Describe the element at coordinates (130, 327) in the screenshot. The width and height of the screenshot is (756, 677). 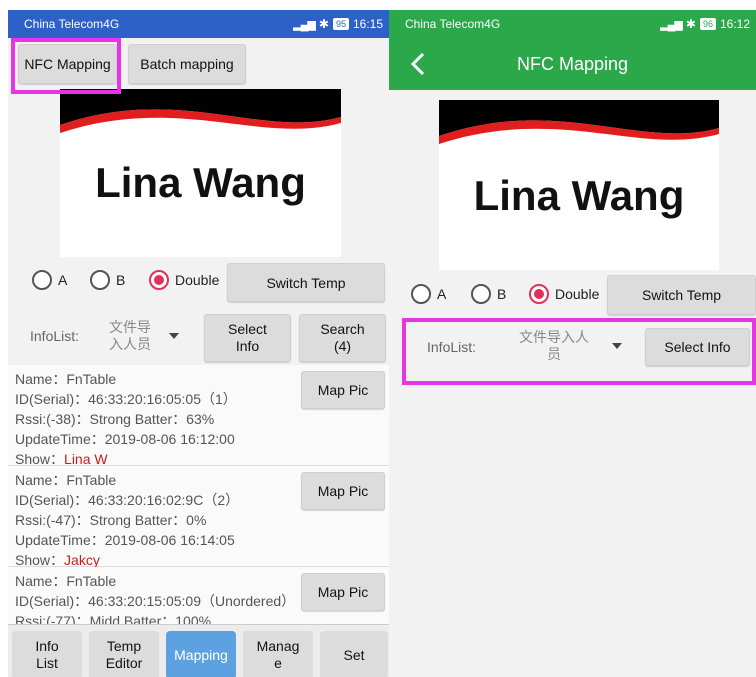
I see `infolist-value-line1: 文件导` at that location.